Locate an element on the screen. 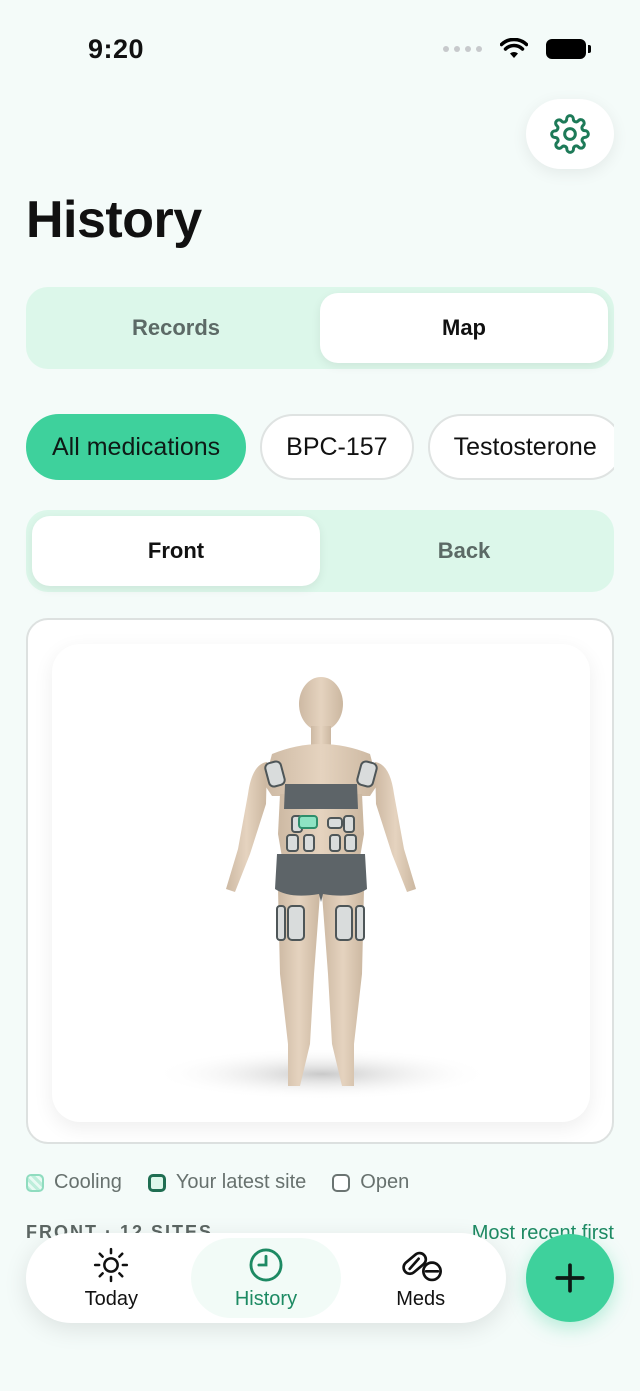  legend-cooling: Cooling is located at coordinates (74, 1182).